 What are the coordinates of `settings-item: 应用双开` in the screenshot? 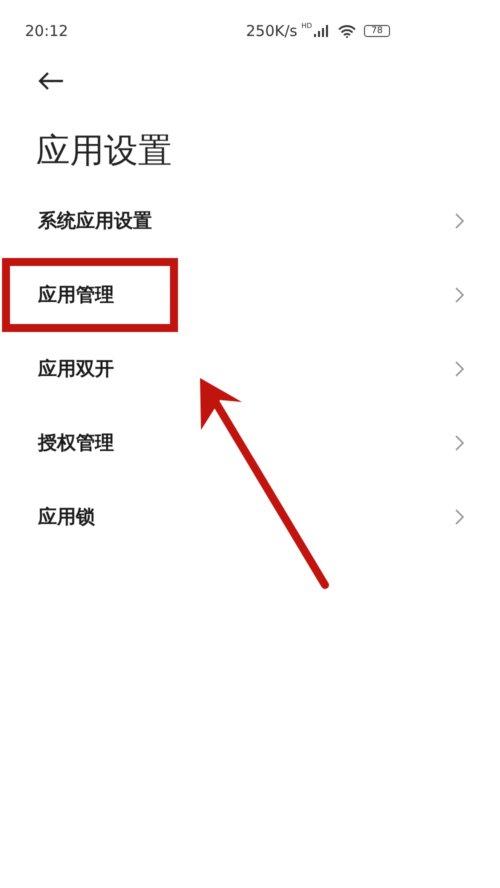 It's located at (250, 369).